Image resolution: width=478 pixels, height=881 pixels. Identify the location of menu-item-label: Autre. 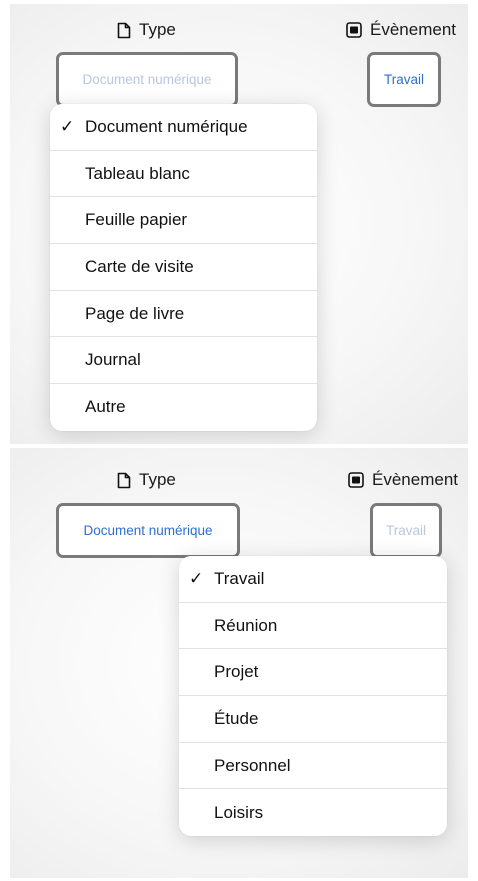
(105, 407).